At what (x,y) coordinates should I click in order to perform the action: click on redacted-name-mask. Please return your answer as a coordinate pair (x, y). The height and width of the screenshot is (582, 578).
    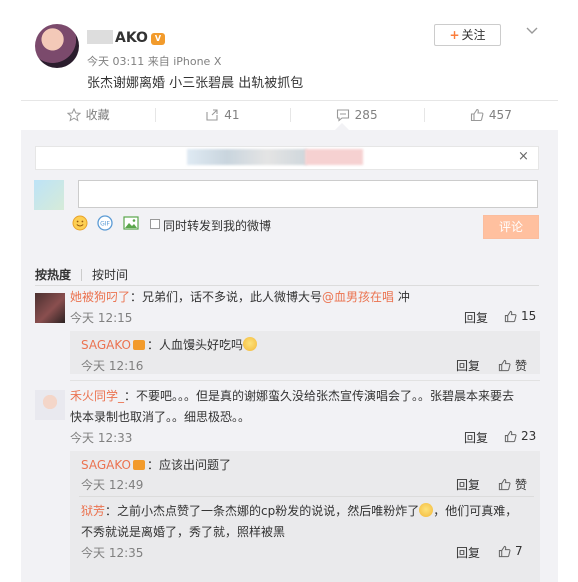
    Looking at the image, I should click on (100, 37).